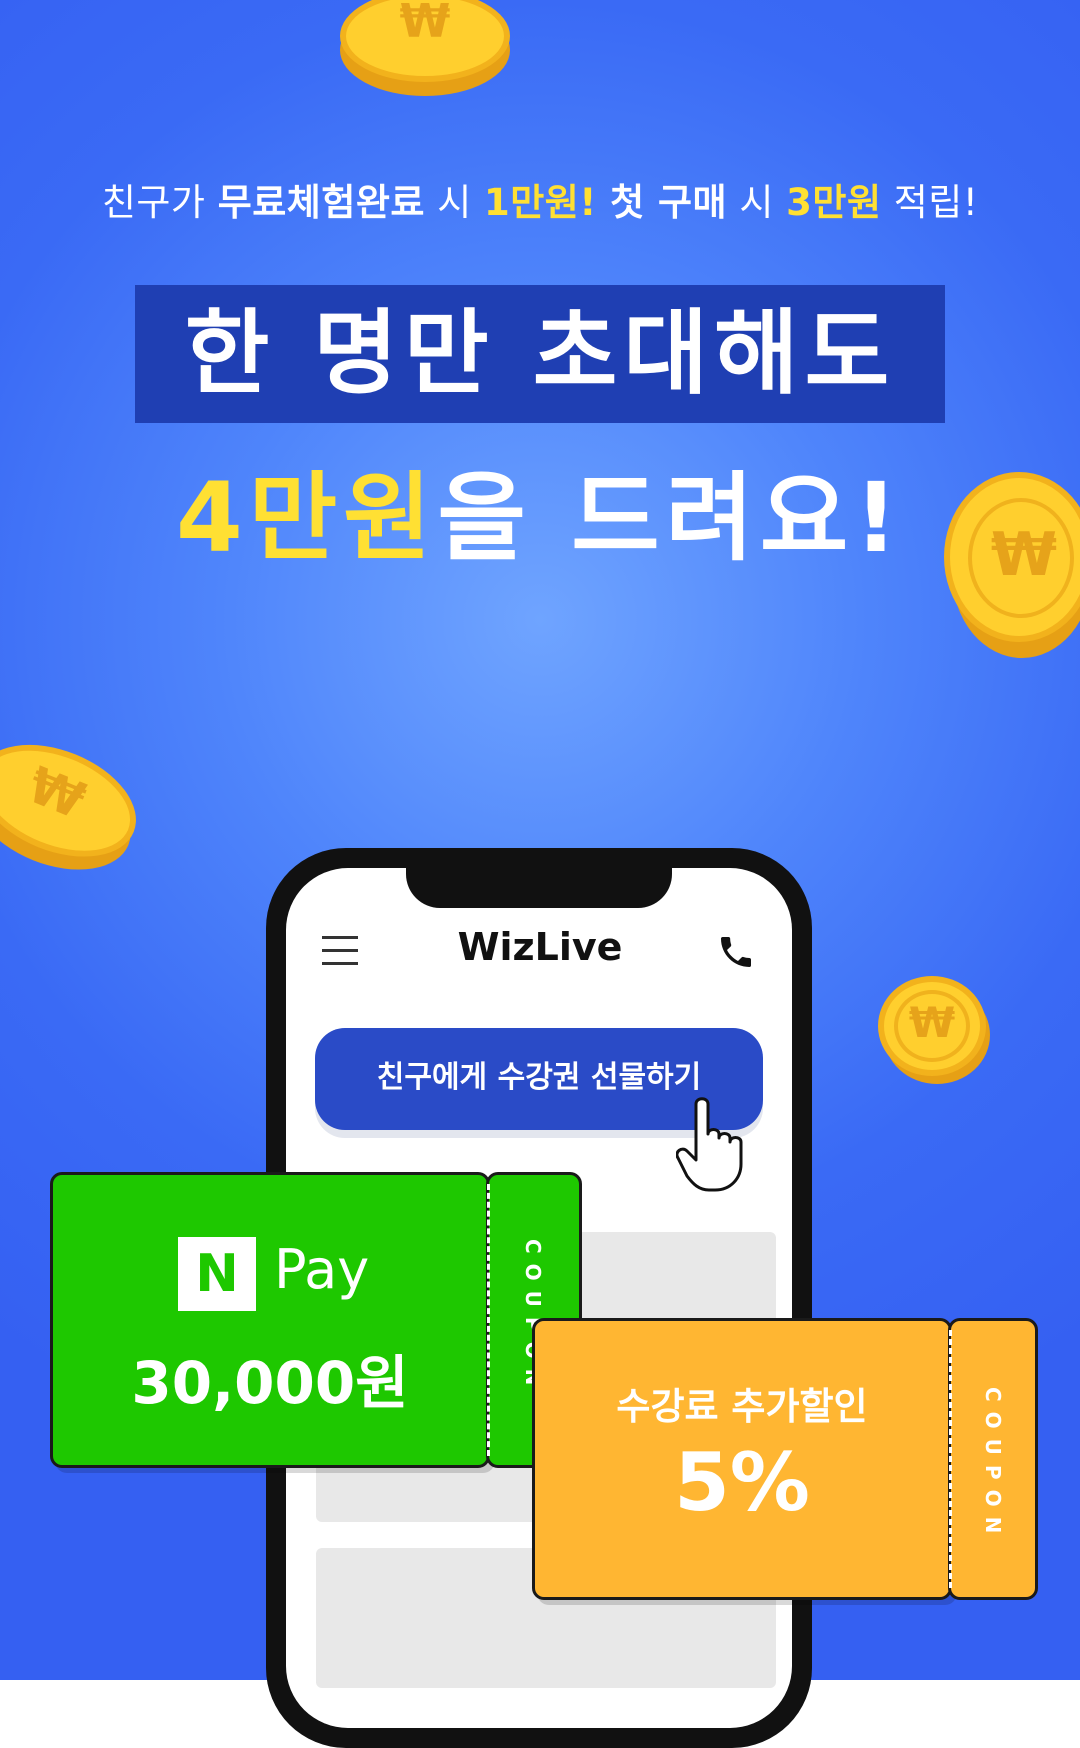  Describe the element at coordinates (540, 353) in the screenshot. I see `headline-line1: 한 명만 초대해도` at that location.